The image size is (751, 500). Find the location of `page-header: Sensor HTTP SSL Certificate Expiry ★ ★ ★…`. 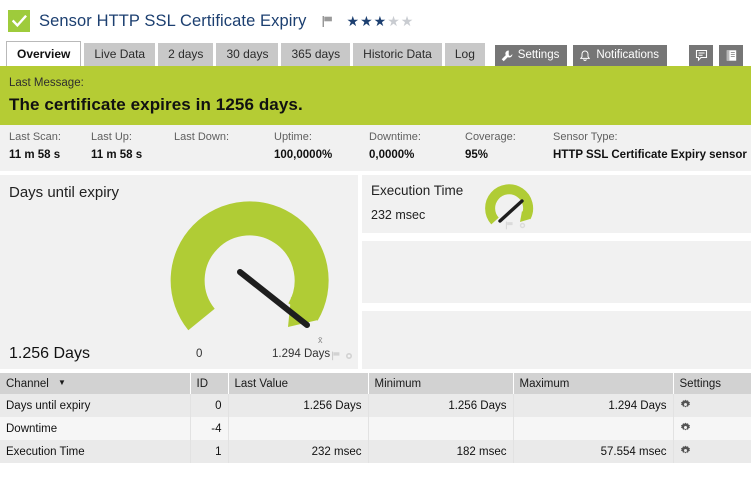

page-header: Sensor HTTP SSL Certificate Expiry ★ ★ ★… is located at coordinates (375, 18).